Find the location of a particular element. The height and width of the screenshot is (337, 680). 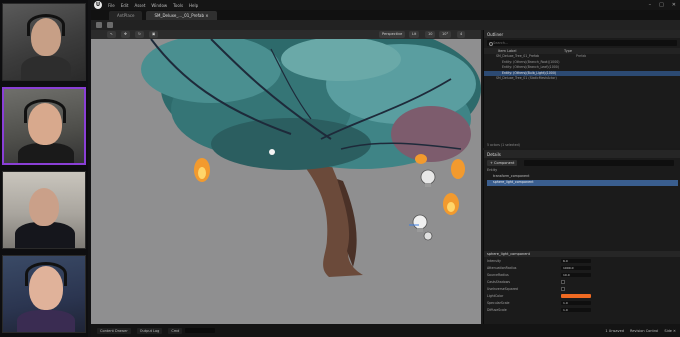

scale-icon: ▣ is located at coordinates (154, 34).